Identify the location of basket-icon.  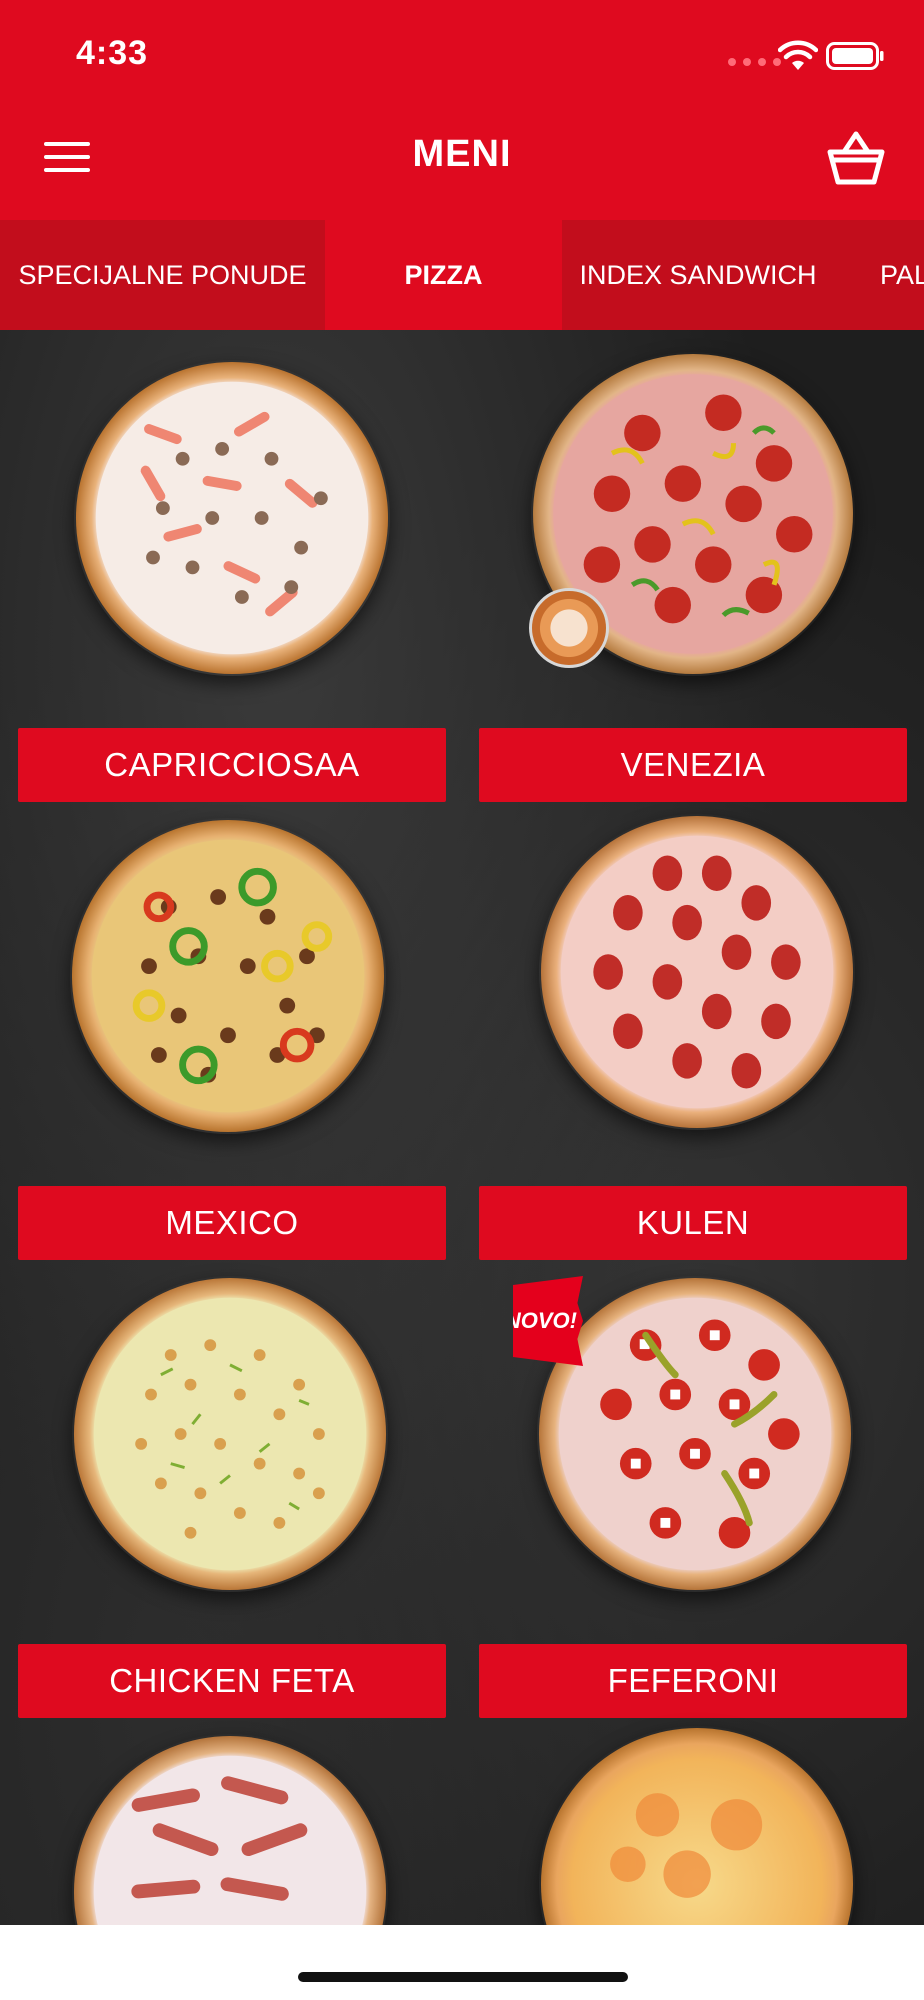
(856, 158).